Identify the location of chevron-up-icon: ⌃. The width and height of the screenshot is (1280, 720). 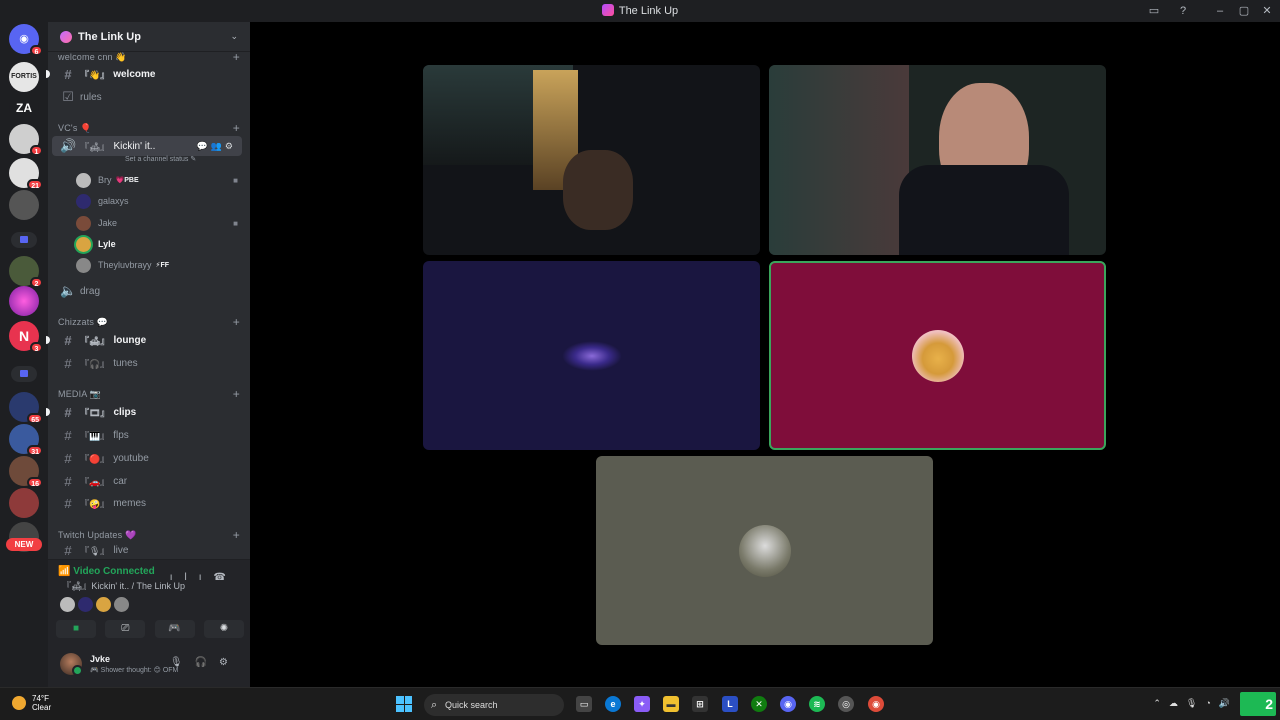
(1161, 703).